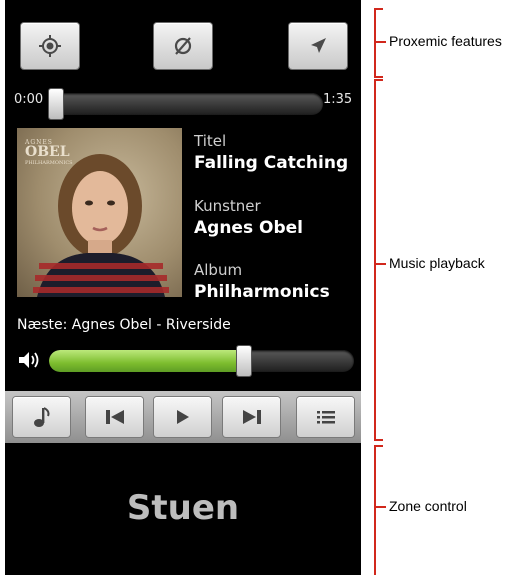 The width and height of the screenshot is (526, 575). Describe the element at coordinates (338, 99) in the screenshot. I see `total-time: 1:35` at that location.